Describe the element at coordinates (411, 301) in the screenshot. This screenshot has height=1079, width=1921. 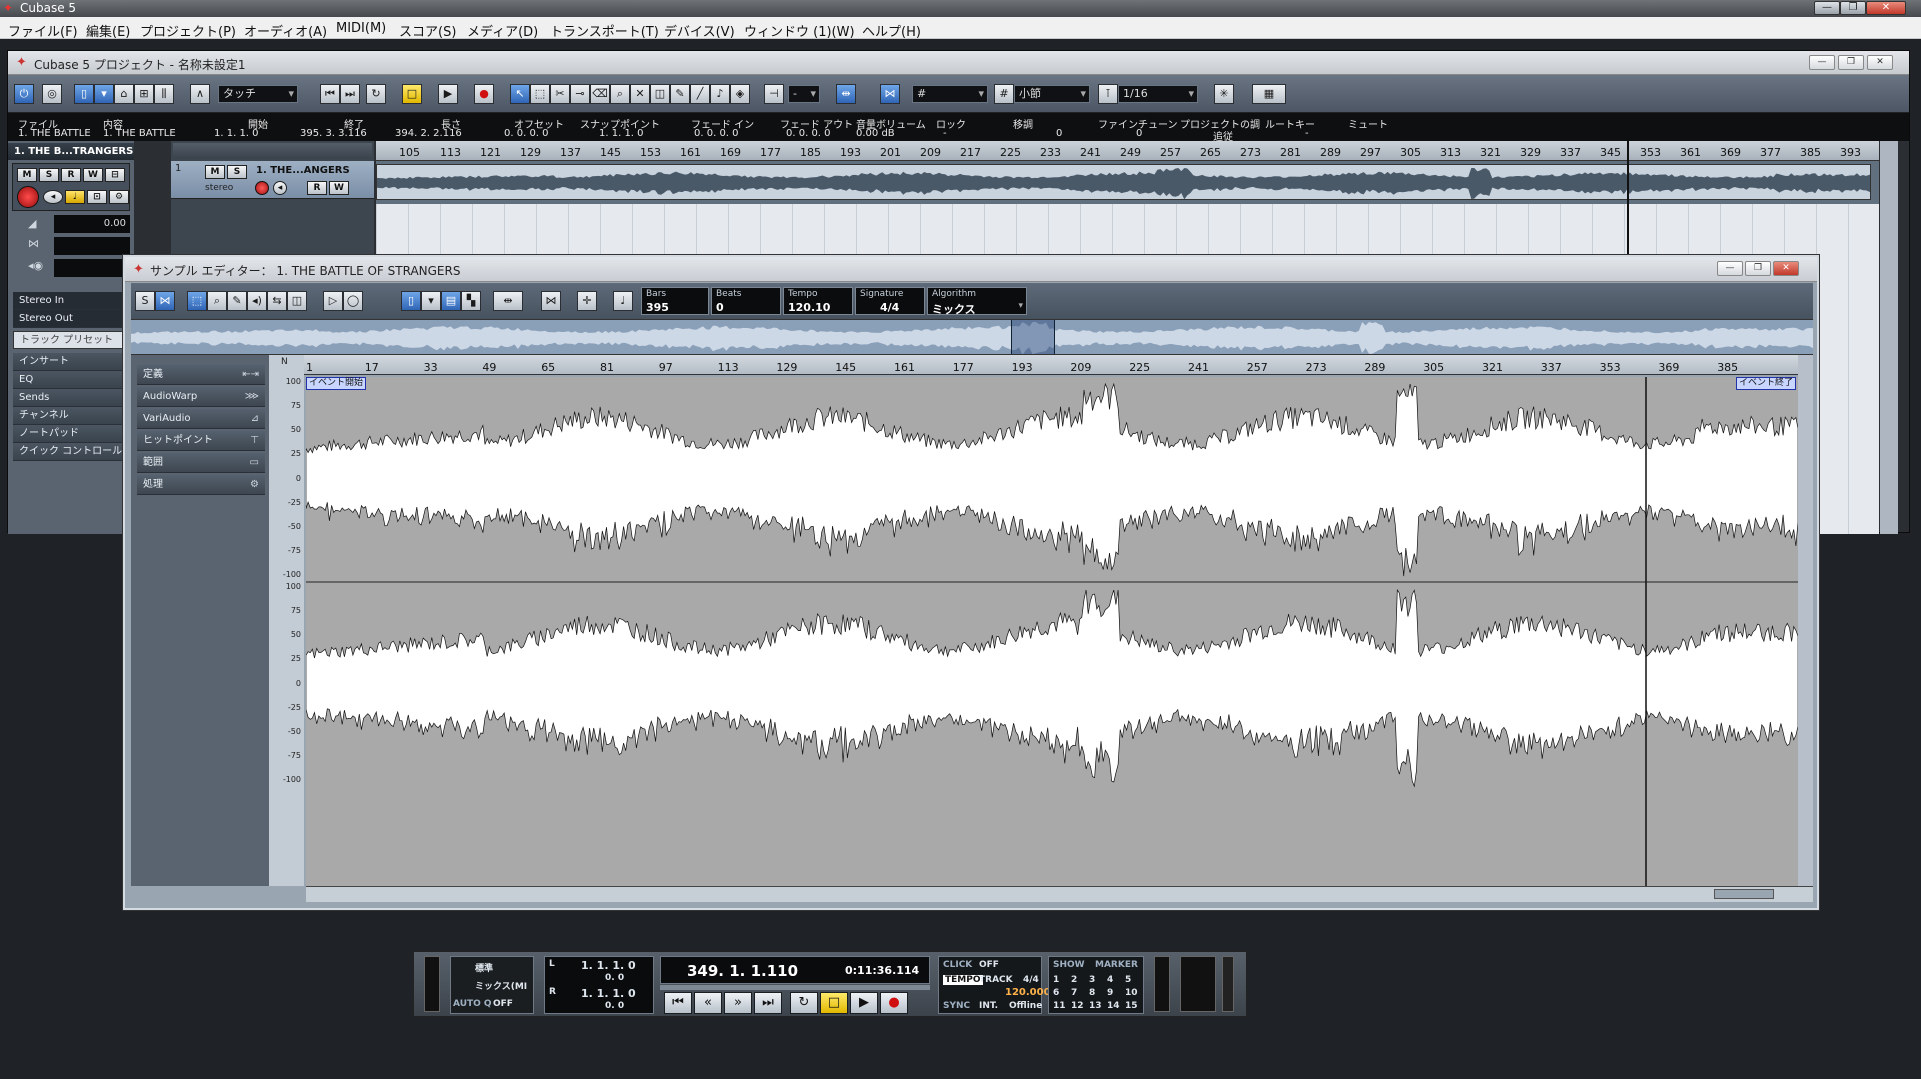
I see `show-info-icon: ▯` at that location.